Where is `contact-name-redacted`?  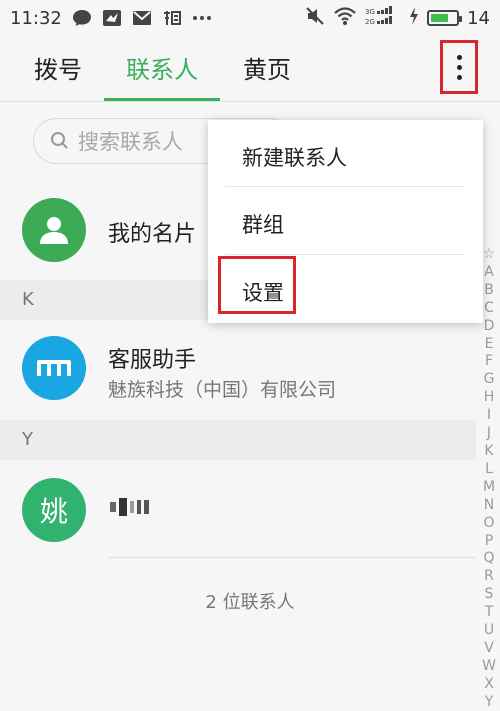 contact-name-redacted is located at coordinates (140, 507).